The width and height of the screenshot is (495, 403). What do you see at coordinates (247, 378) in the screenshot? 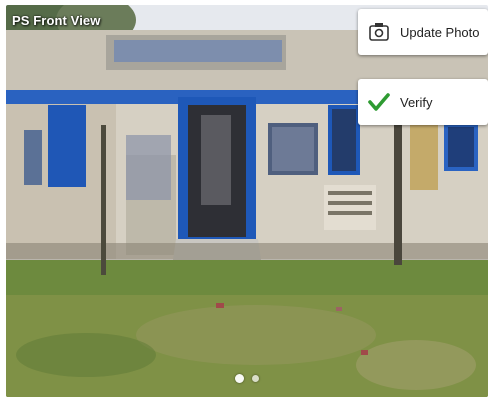
I see `carousel-indicators` at bounding box center [247, 378].